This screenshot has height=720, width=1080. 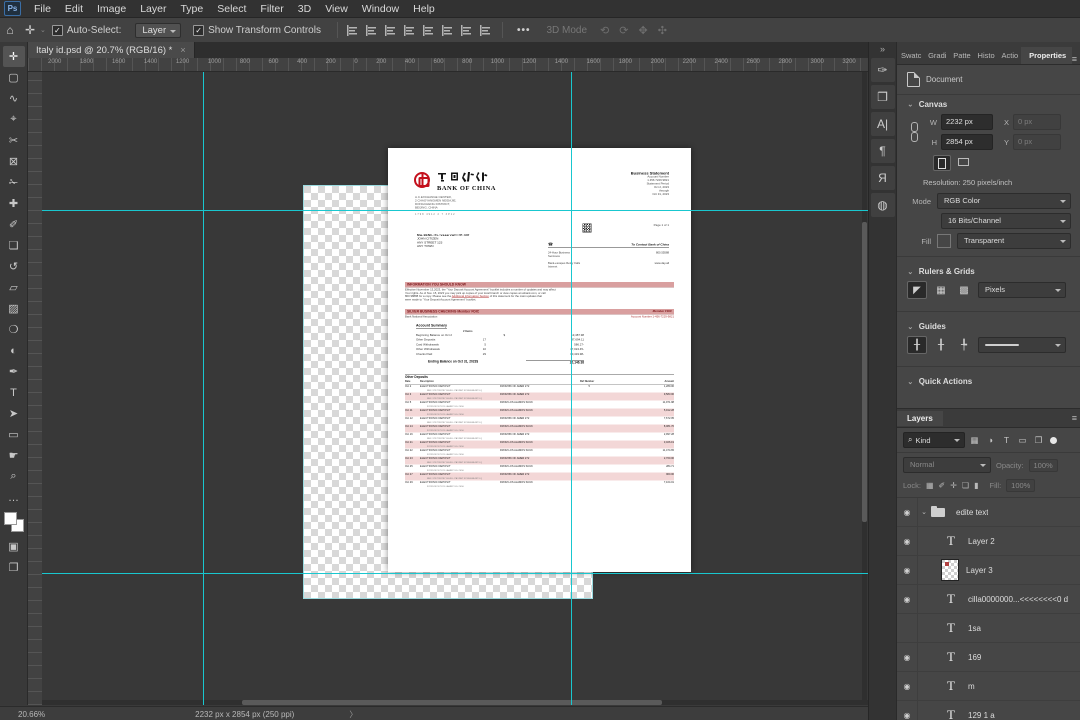 What do you see at coordinates (1022, 290) in the screenshot?
I see `ruler-units-dropdown: Pixels` at bounding box center [1022, 290].